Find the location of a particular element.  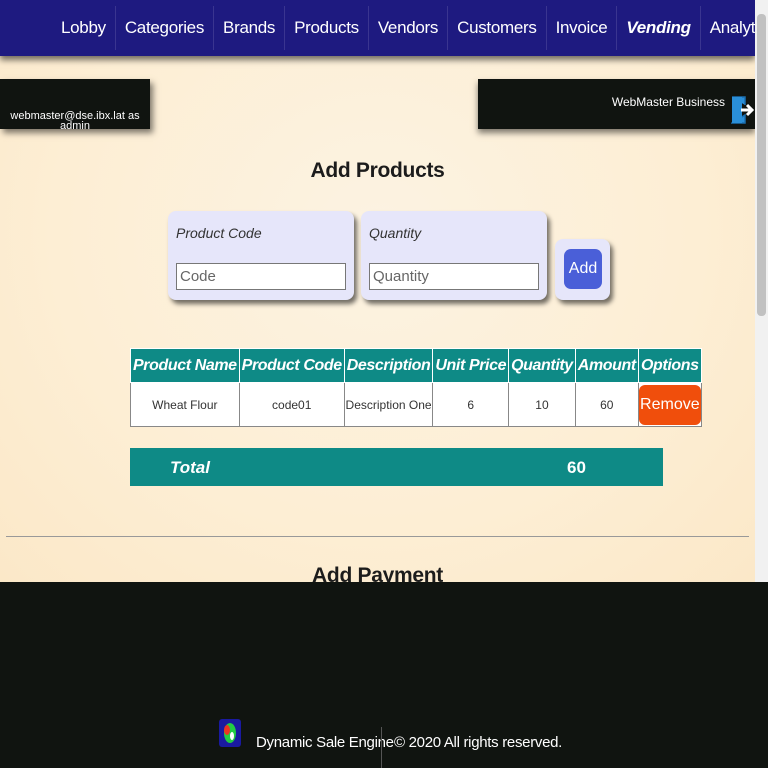

remove-button: Remove is located at coordinates (669, 404).